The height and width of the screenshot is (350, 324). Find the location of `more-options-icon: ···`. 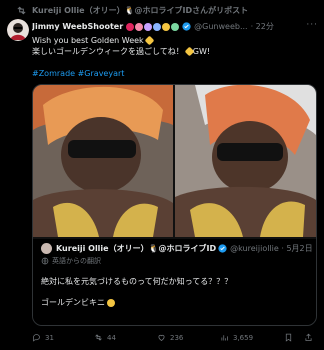

more-options-icon: ··· is located at coordinates (312, 25).